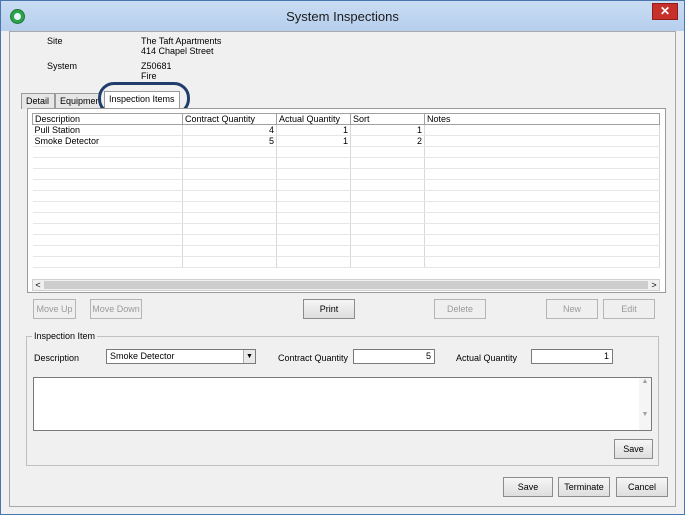 Image resolution: width=685 pixels, height=515 pixels. What do you see at coordinates (313, 358) in the screenshot?
I see `contract-quantity-label: Contract Quantity` at bounding box center [313, 358].